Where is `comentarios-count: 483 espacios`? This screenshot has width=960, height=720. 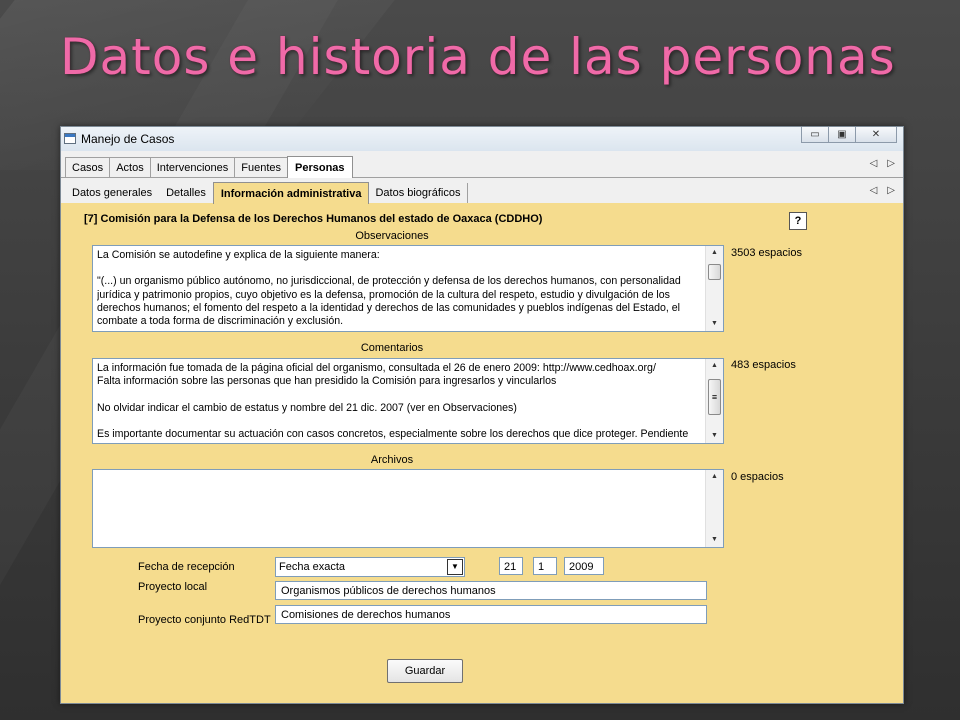 comentarios-count: 483 espacios is located at coordinates (763, 365).